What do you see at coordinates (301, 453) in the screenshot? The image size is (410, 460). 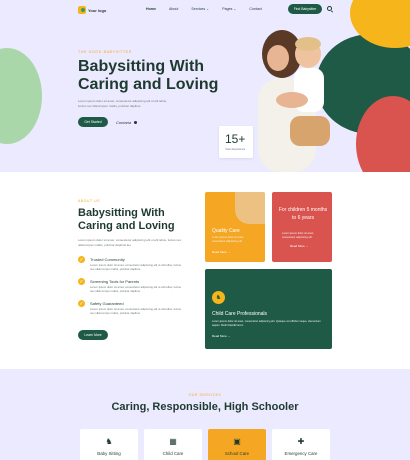 I see `service-label: Emergency Care` at bounding box center [301, 453].